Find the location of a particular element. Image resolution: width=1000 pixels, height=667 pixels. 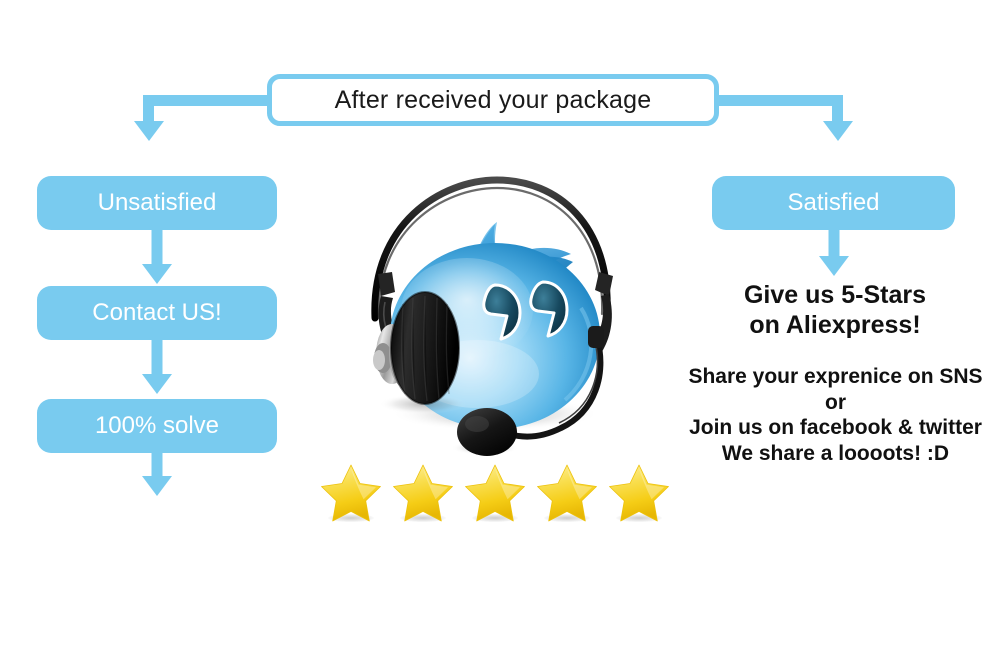

title-label: After received your package is located at coordinates (493, 99).